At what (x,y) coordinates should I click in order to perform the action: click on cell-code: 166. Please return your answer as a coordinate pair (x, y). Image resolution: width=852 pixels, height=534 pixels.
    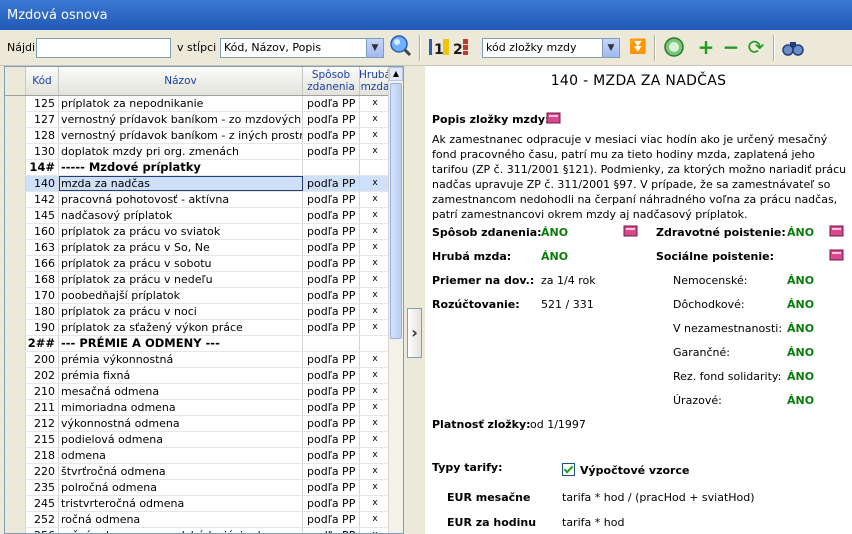
    Looking at the image, I should click on (42, 263).